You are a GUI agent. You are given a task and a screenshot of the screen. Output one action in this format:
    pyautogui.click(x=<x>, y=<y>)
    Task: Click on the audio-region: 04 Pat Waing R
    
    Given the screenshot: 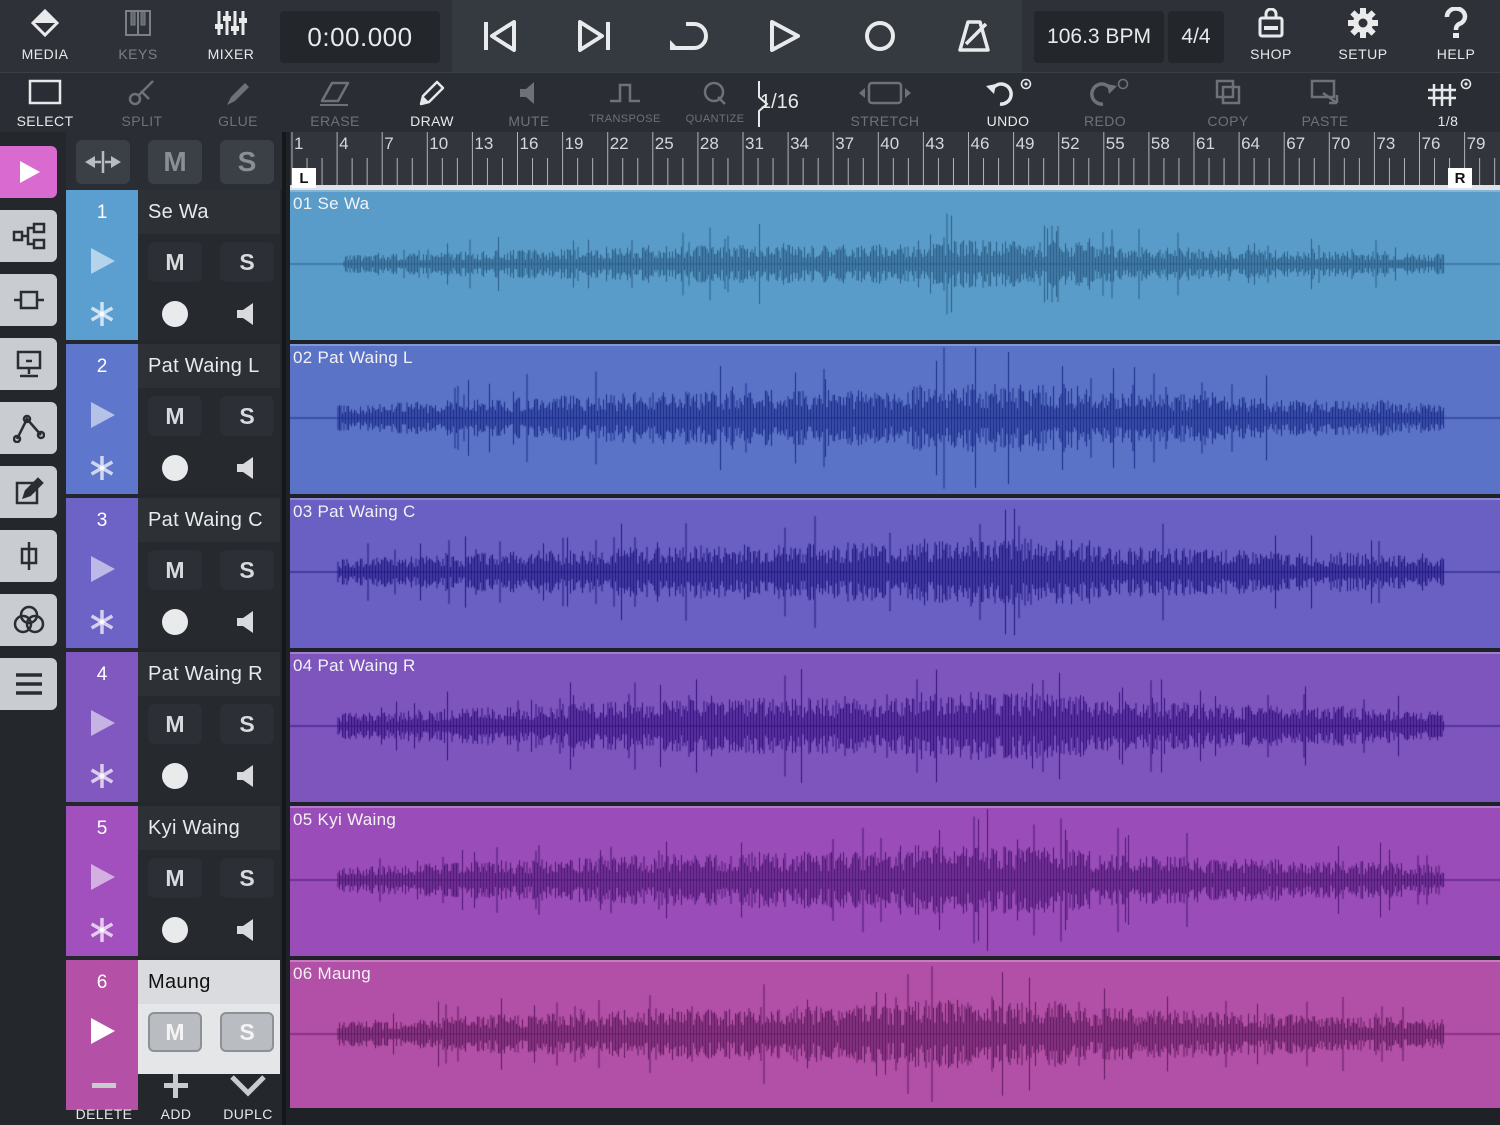 What is the action you would take?
    pyautogui.click(x=895, y=727)
    